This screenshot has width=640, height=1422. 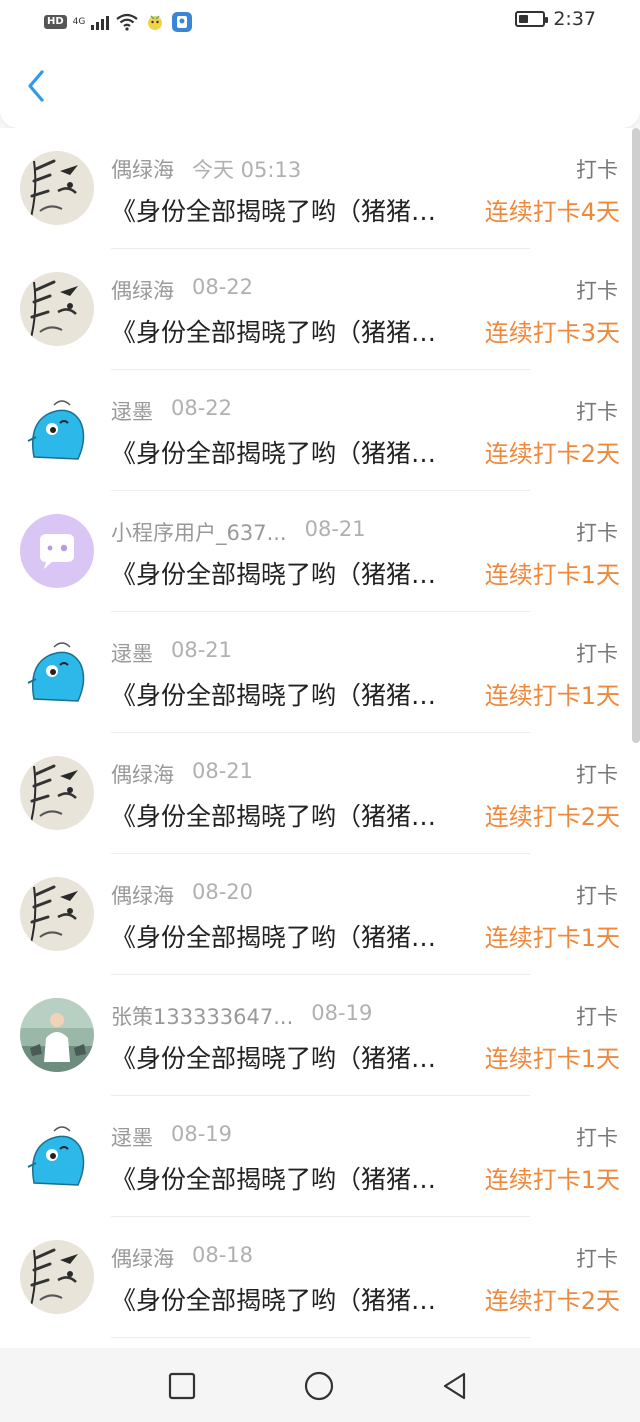 I want to click on status-icons-left: HD 4G, so click(x=118, y=22).